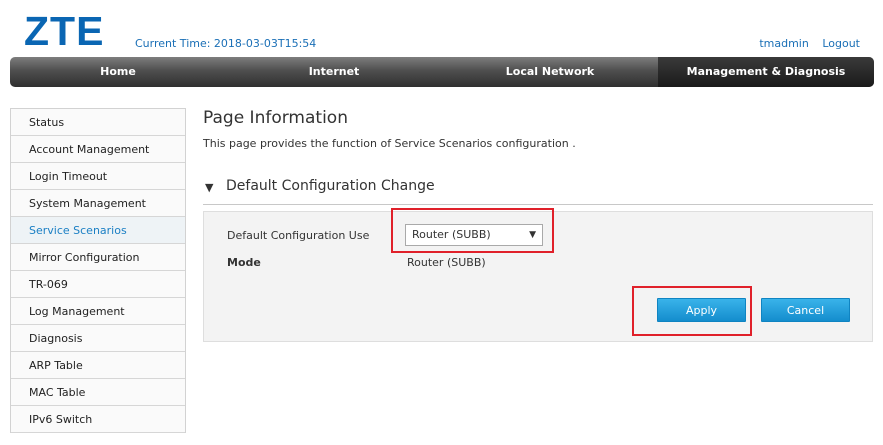  Describe the element at coordinates (209, 187) in the screenshot. I see `triangle-down-icon: ▼` at that location.